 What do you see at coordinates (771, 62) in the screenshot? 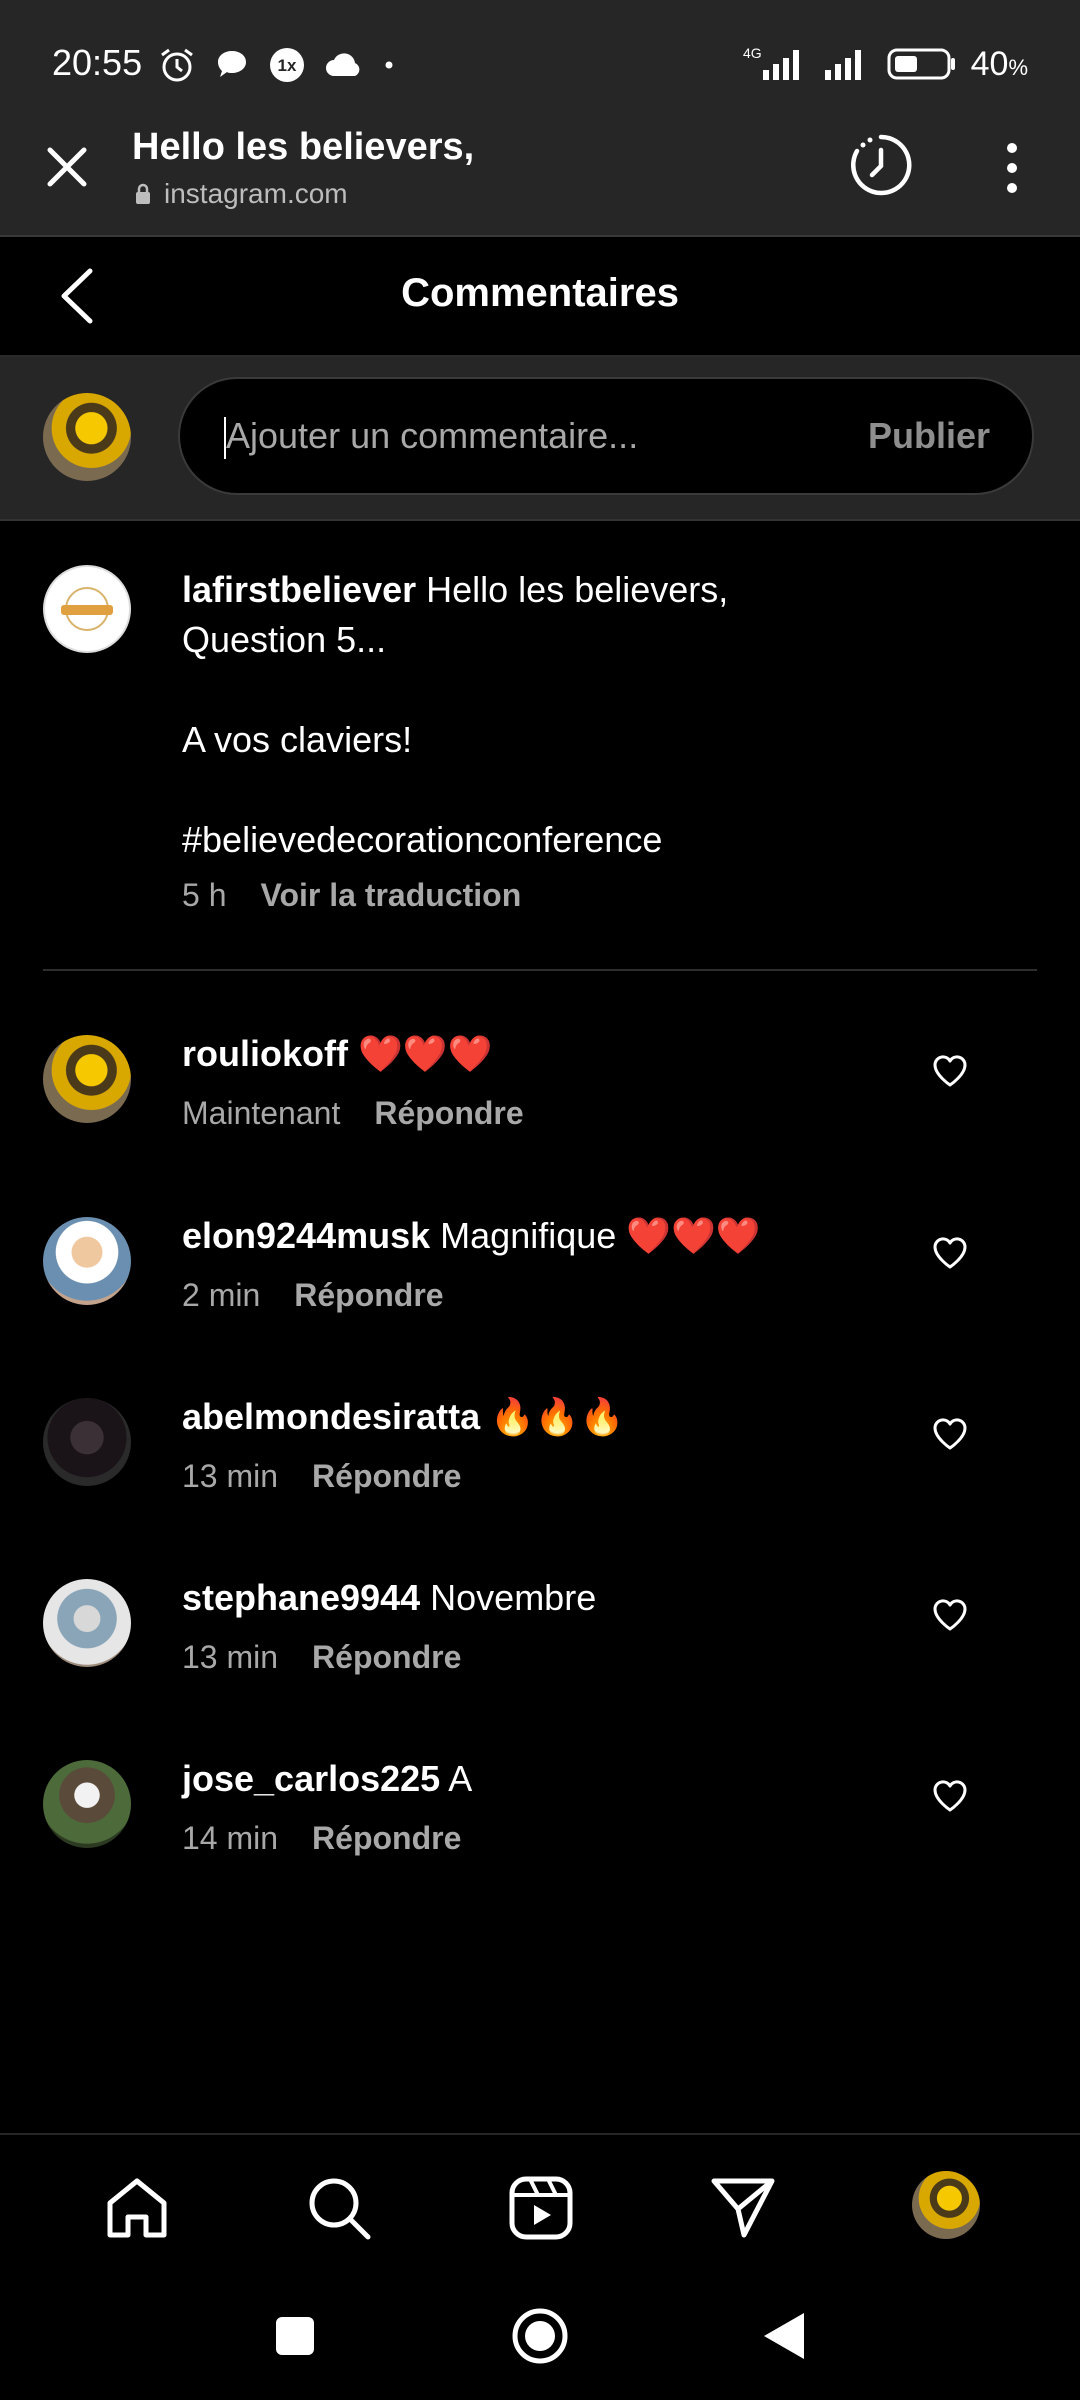
I see `signal-4g-icon: 4G` at bounding box center [771, 62].